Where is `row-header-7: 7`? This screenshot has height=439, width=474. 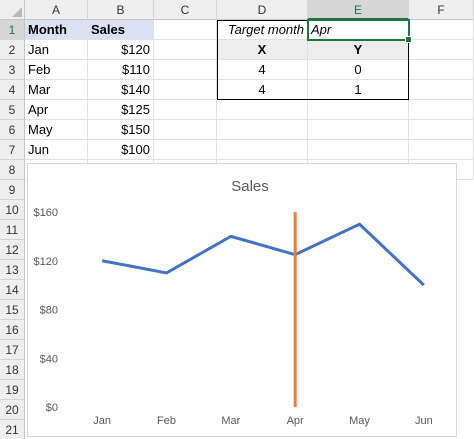 row-header-7: 7 is located at coordinates (12, 150).